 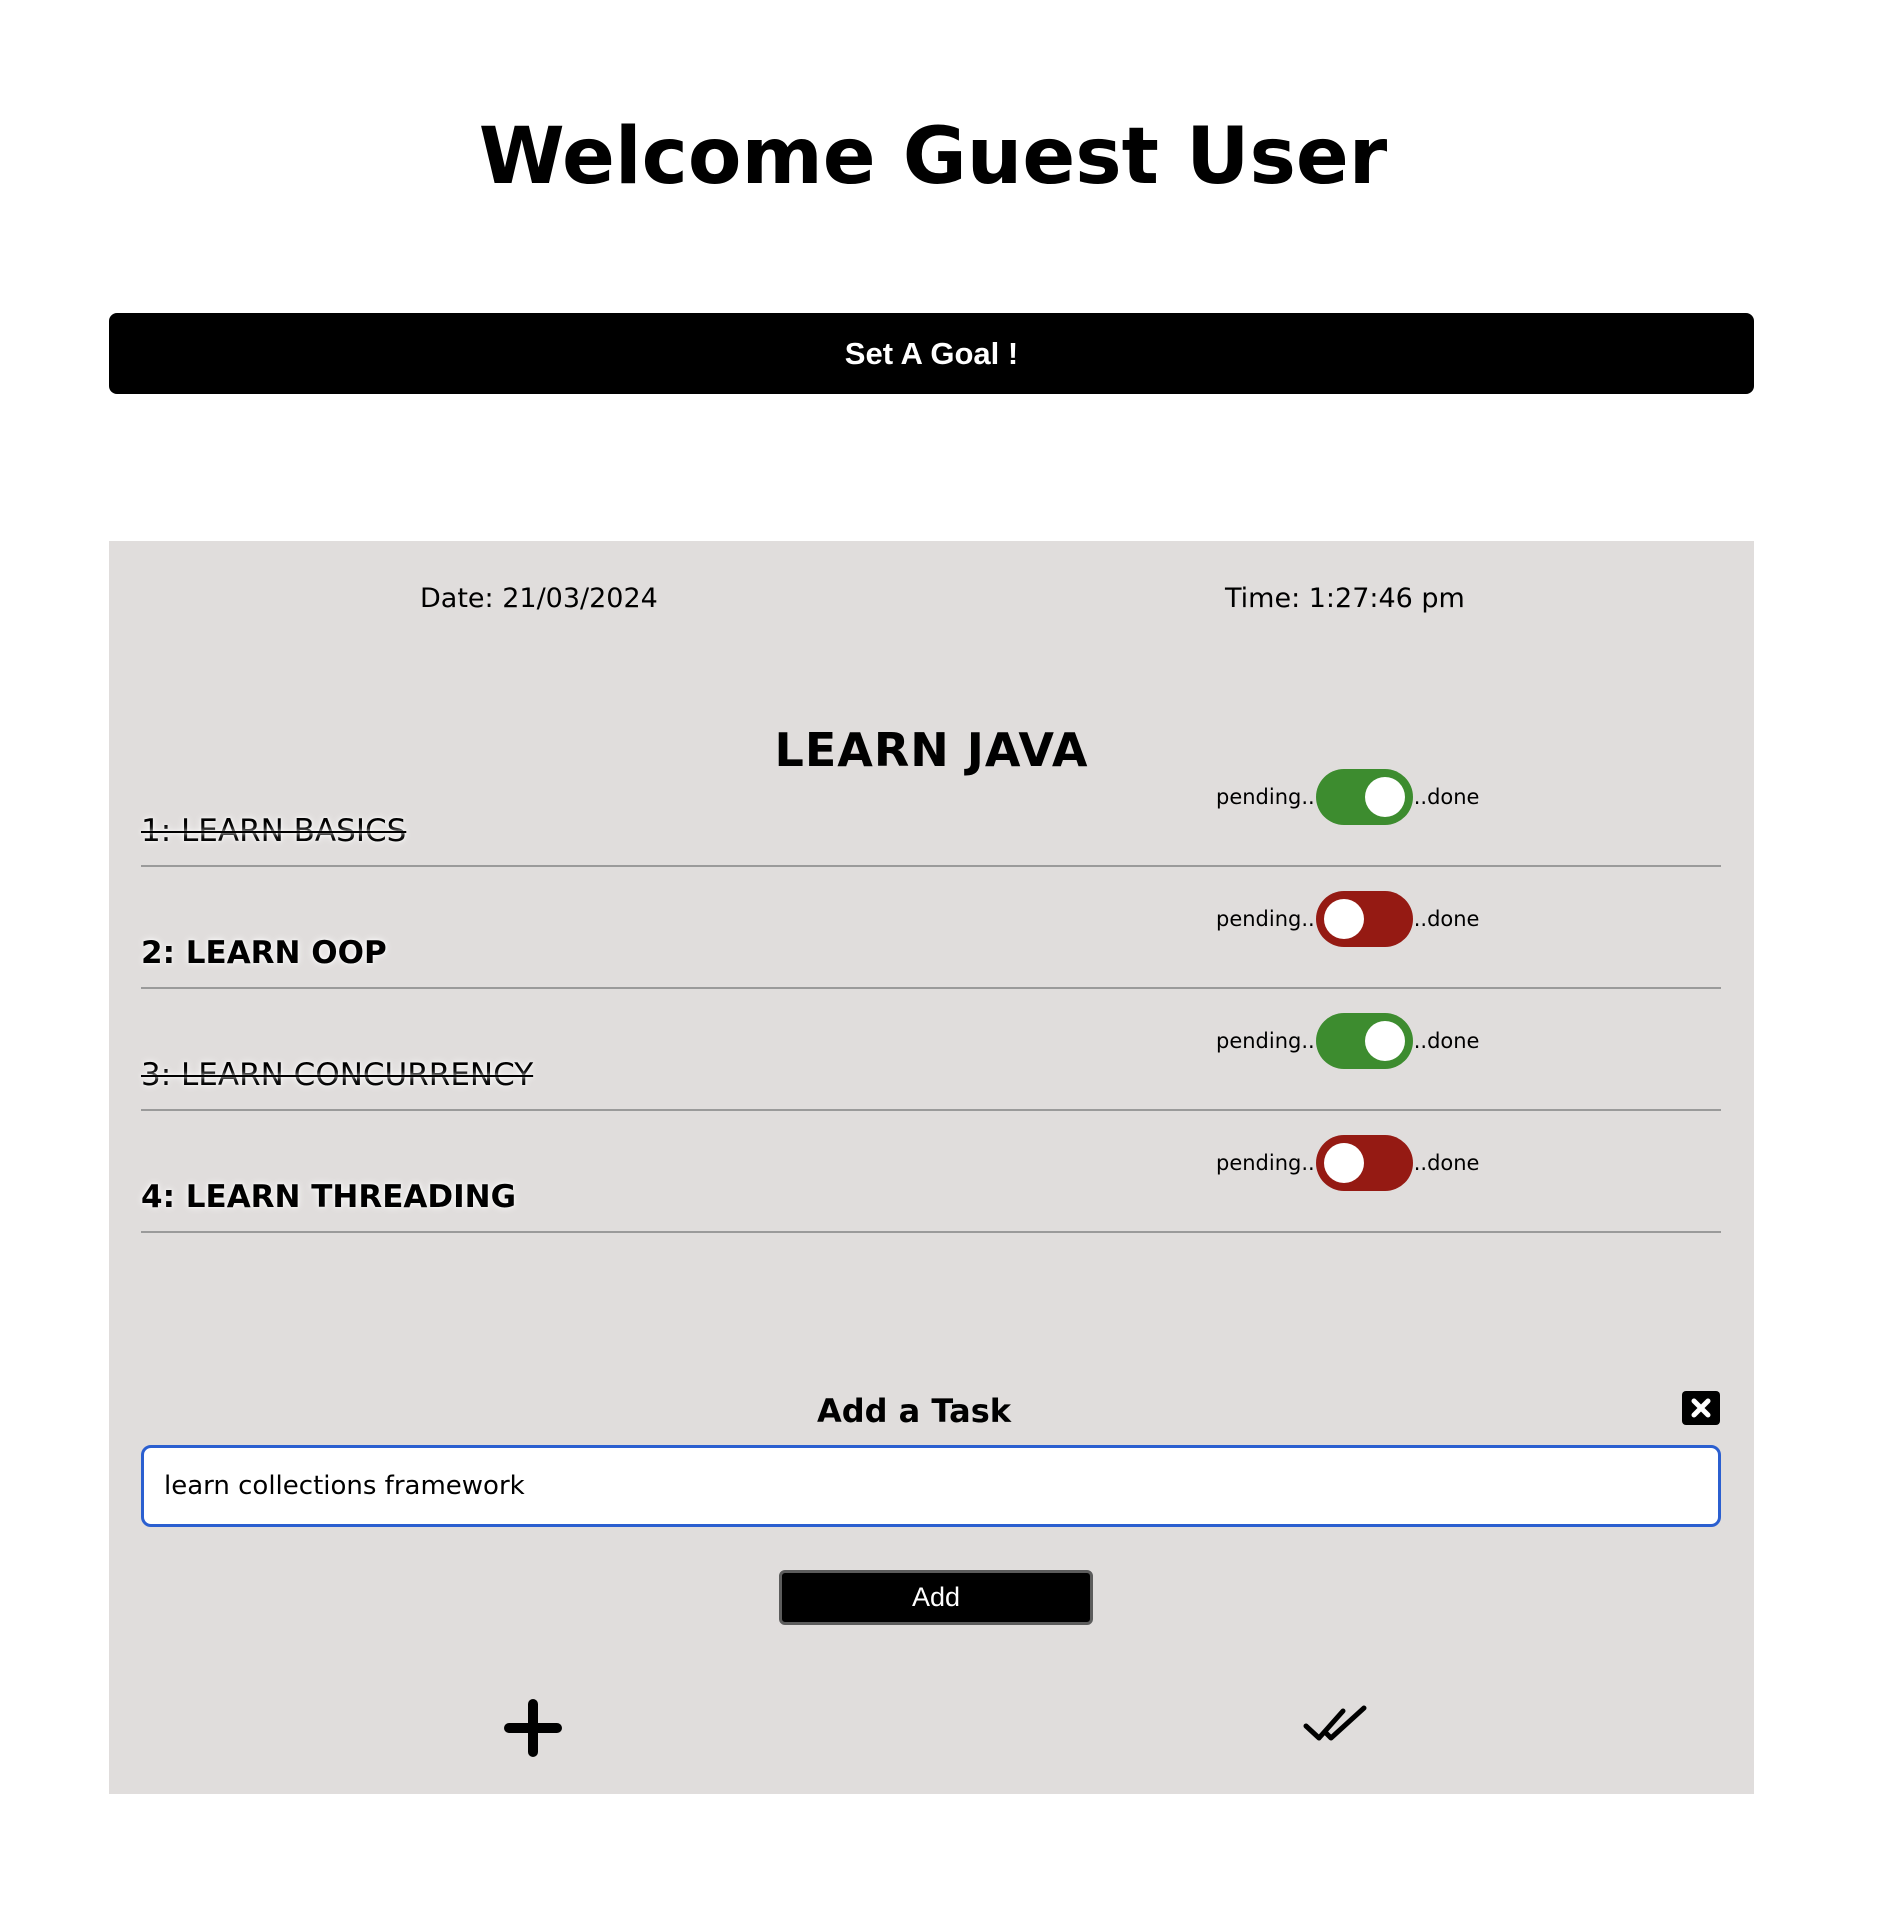 I want to click on task-row: 3: LEARN CONCURRENCY pending.. ..done, so click(x=931, y=1049).